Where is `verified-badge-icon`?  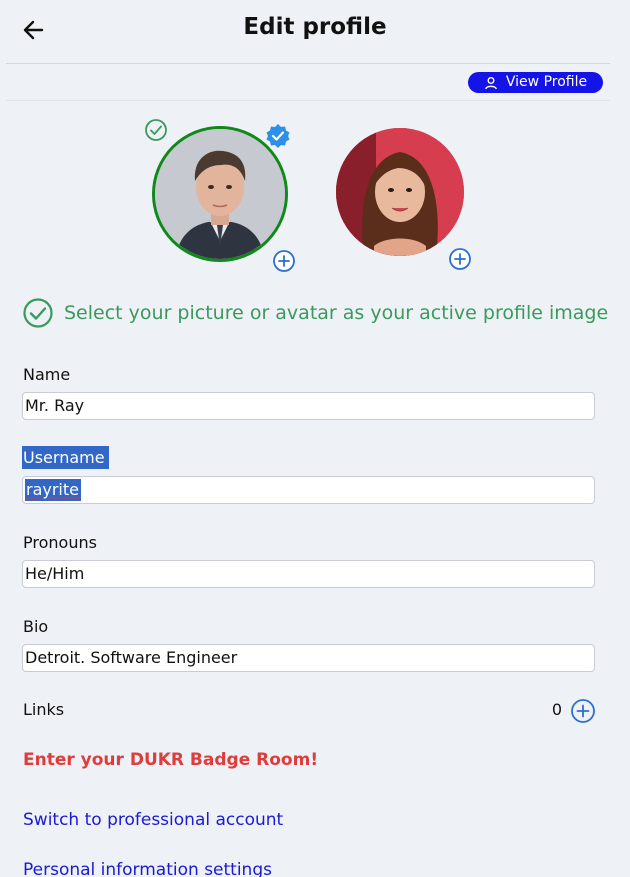
verified-badge-icon is located at coordinates (278, 136).